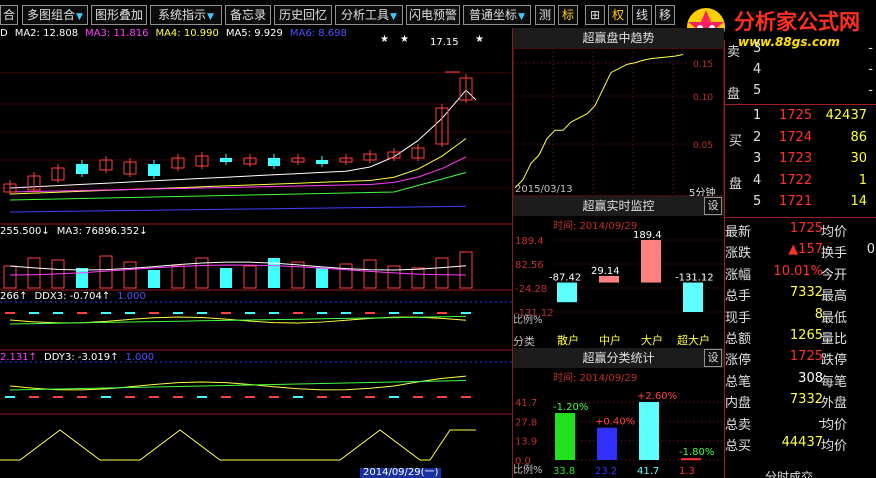 The image size is (876, 478). Describe the element at coordinates (738, 339) in the screenshot. I see `stat-label: 总额` at that location.